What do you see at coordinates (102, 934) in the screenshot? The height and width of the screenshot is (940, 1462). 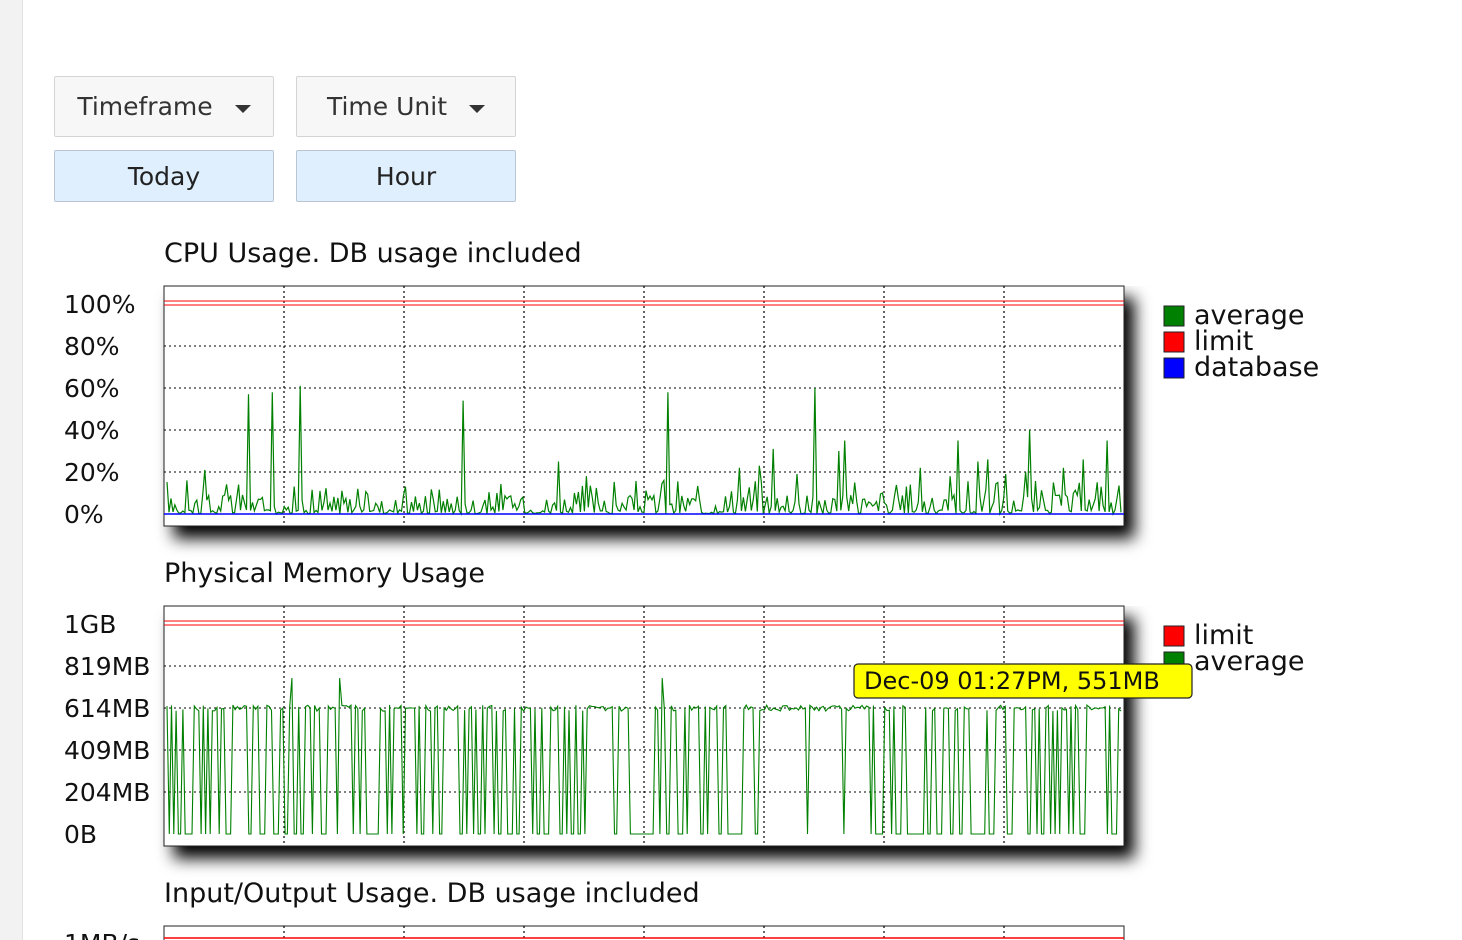 I see `y-tick-label: 1MB/s` at bounding box center [102, 934].